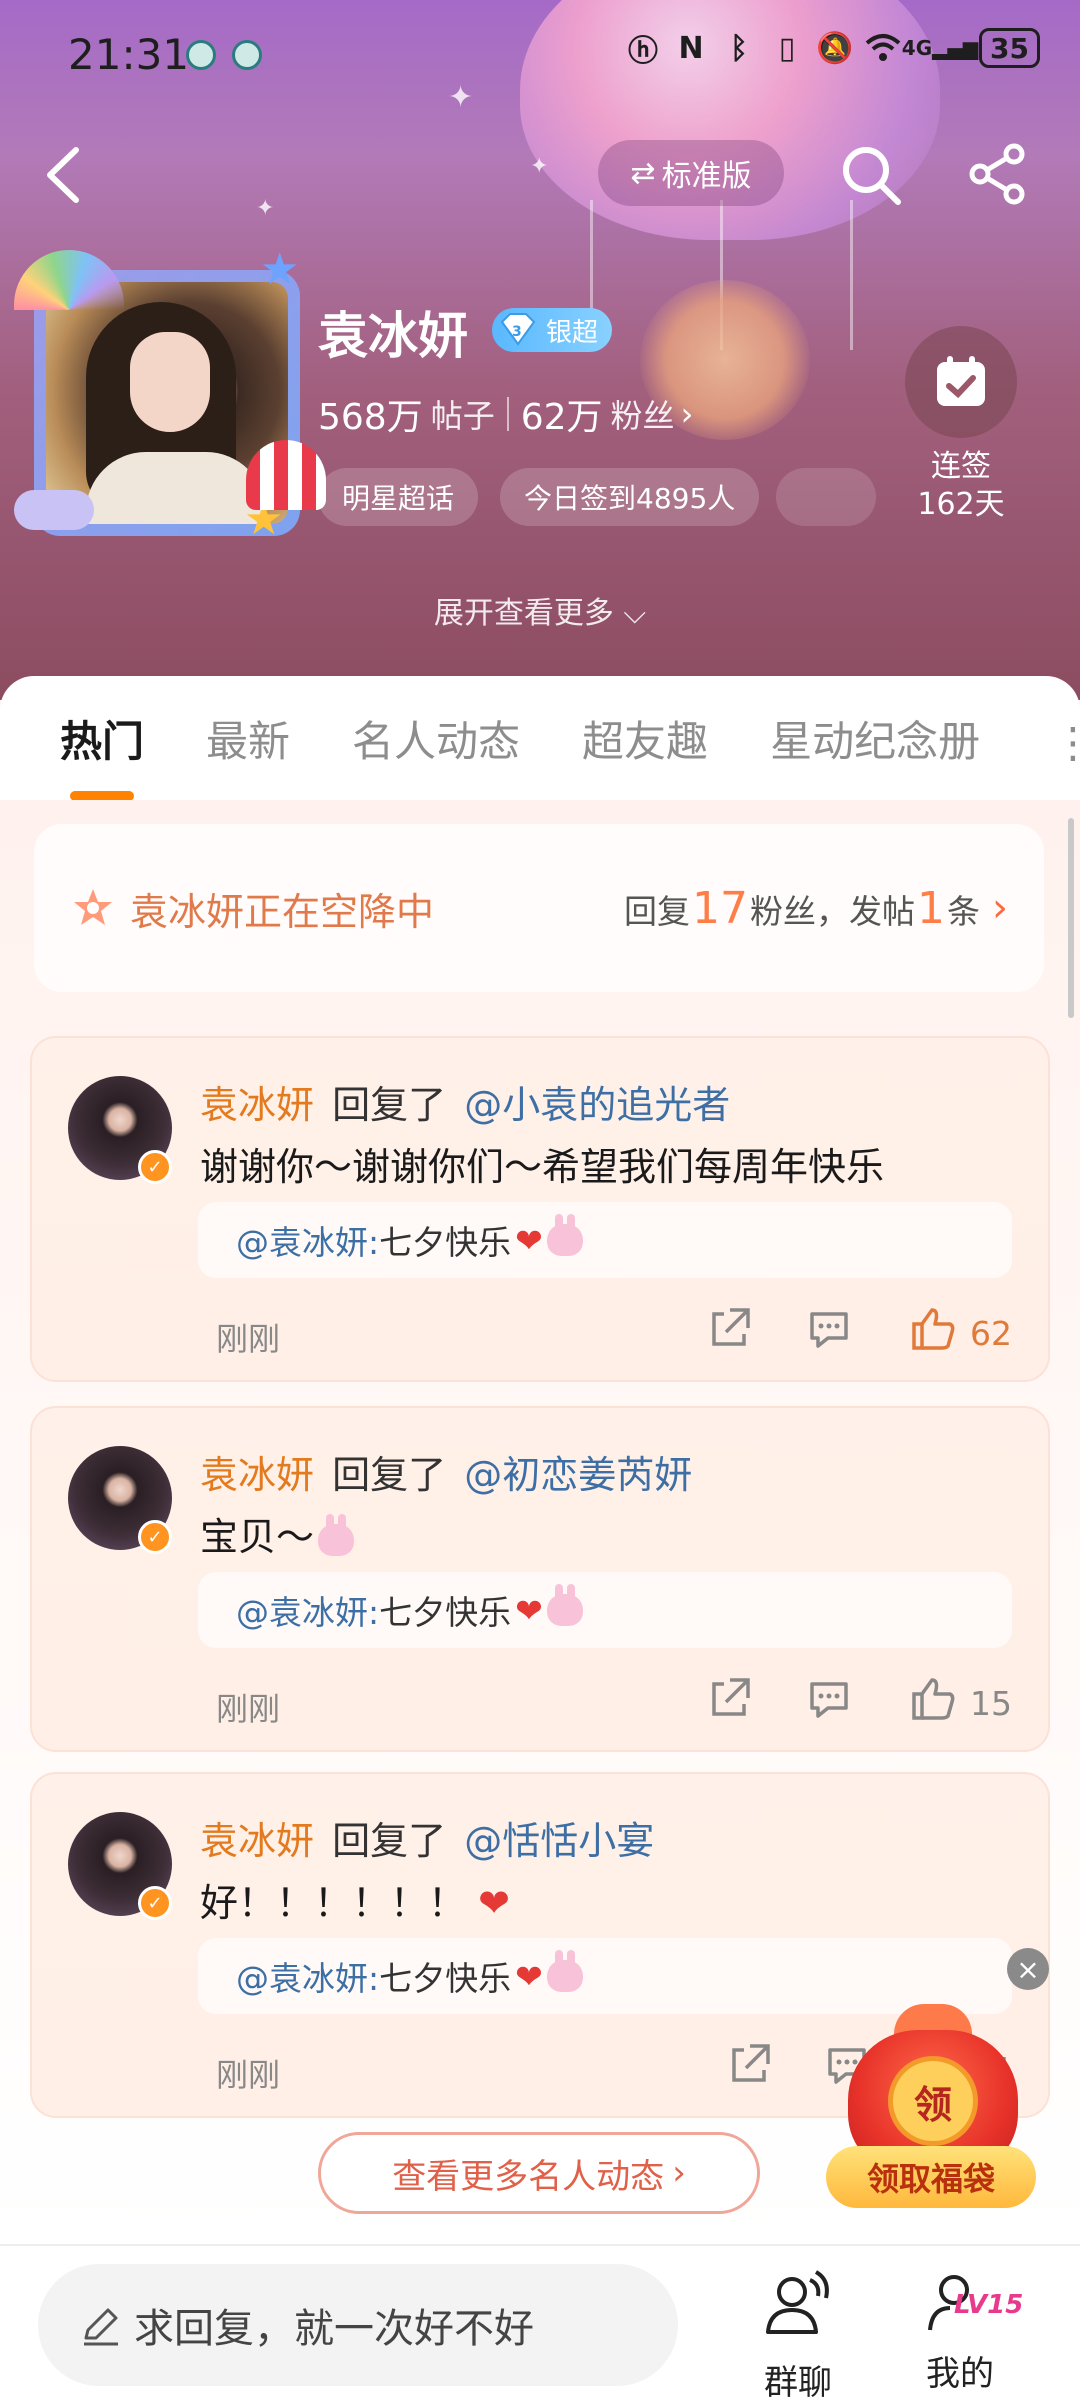 The height and width of the screenshot is (2403, 1080). I want to click on reply-card: ✓ 袁冰妍 回复了 @初恋姜芮妍 宝贝～ @袁冰妍: 七夕快乐 ❤ 刚刚 15, so click(540, 1579).